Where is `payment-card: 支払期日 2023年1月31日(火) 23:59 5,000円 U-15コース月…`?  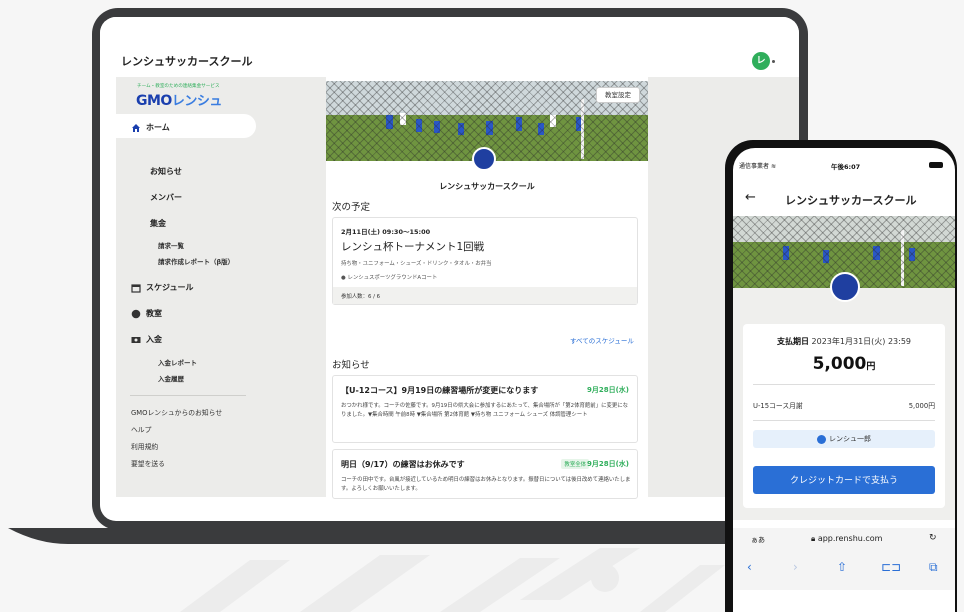
payment-card: 支払期日 2023年1月31日(火) 23:59 5,000円 U-15コース月… is located at coordinates (844, 416).